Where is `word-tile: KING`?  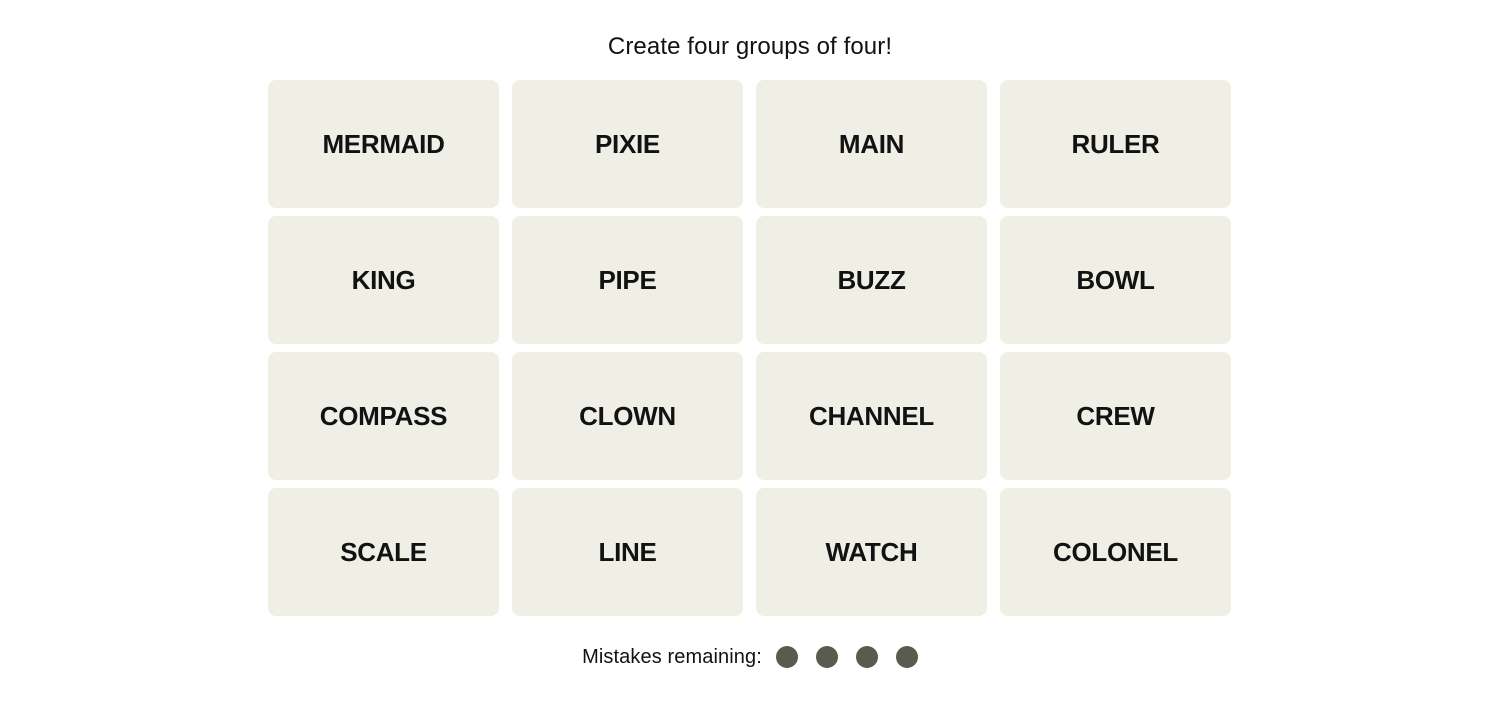
word-tile: KING is located at coordinates (383, 280).